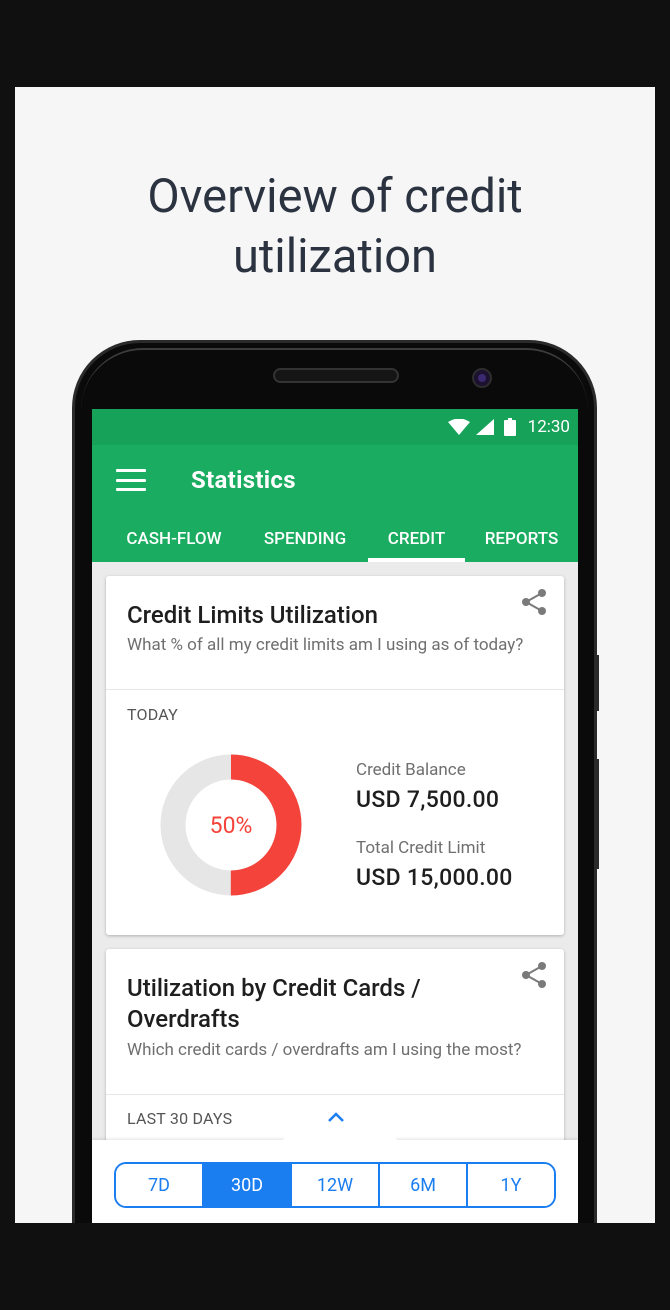  What do you see at coordinates (484, 427) in the screenshot?
I see `signal-icon` at bounding box center [484, 427].